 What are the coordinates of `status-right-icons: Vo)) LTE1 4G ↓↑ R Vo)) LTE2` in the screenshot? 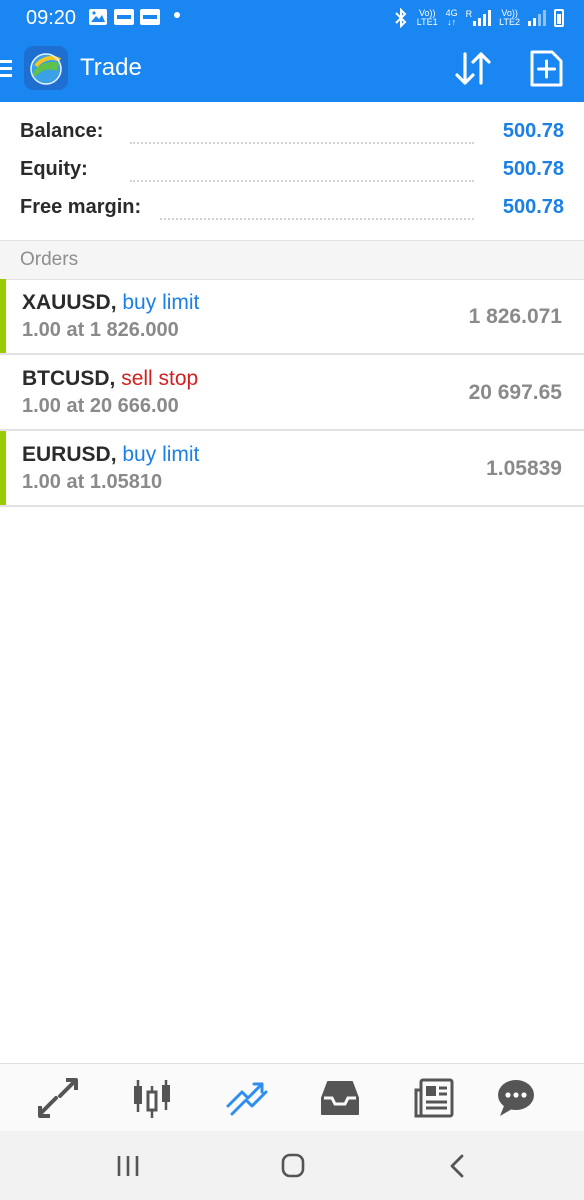 It's located at (478, 18).